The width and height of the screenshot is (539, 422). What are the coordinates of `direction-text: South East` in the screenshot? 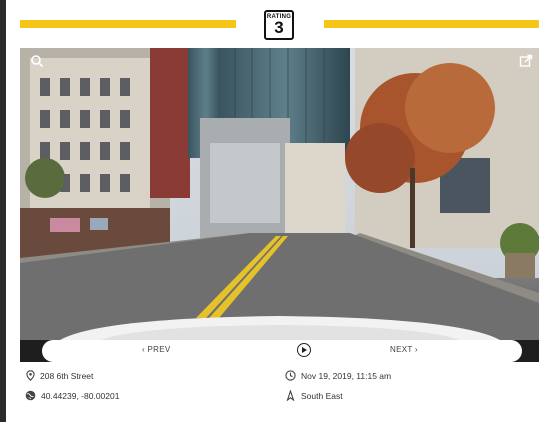 It's located at (322, 395).